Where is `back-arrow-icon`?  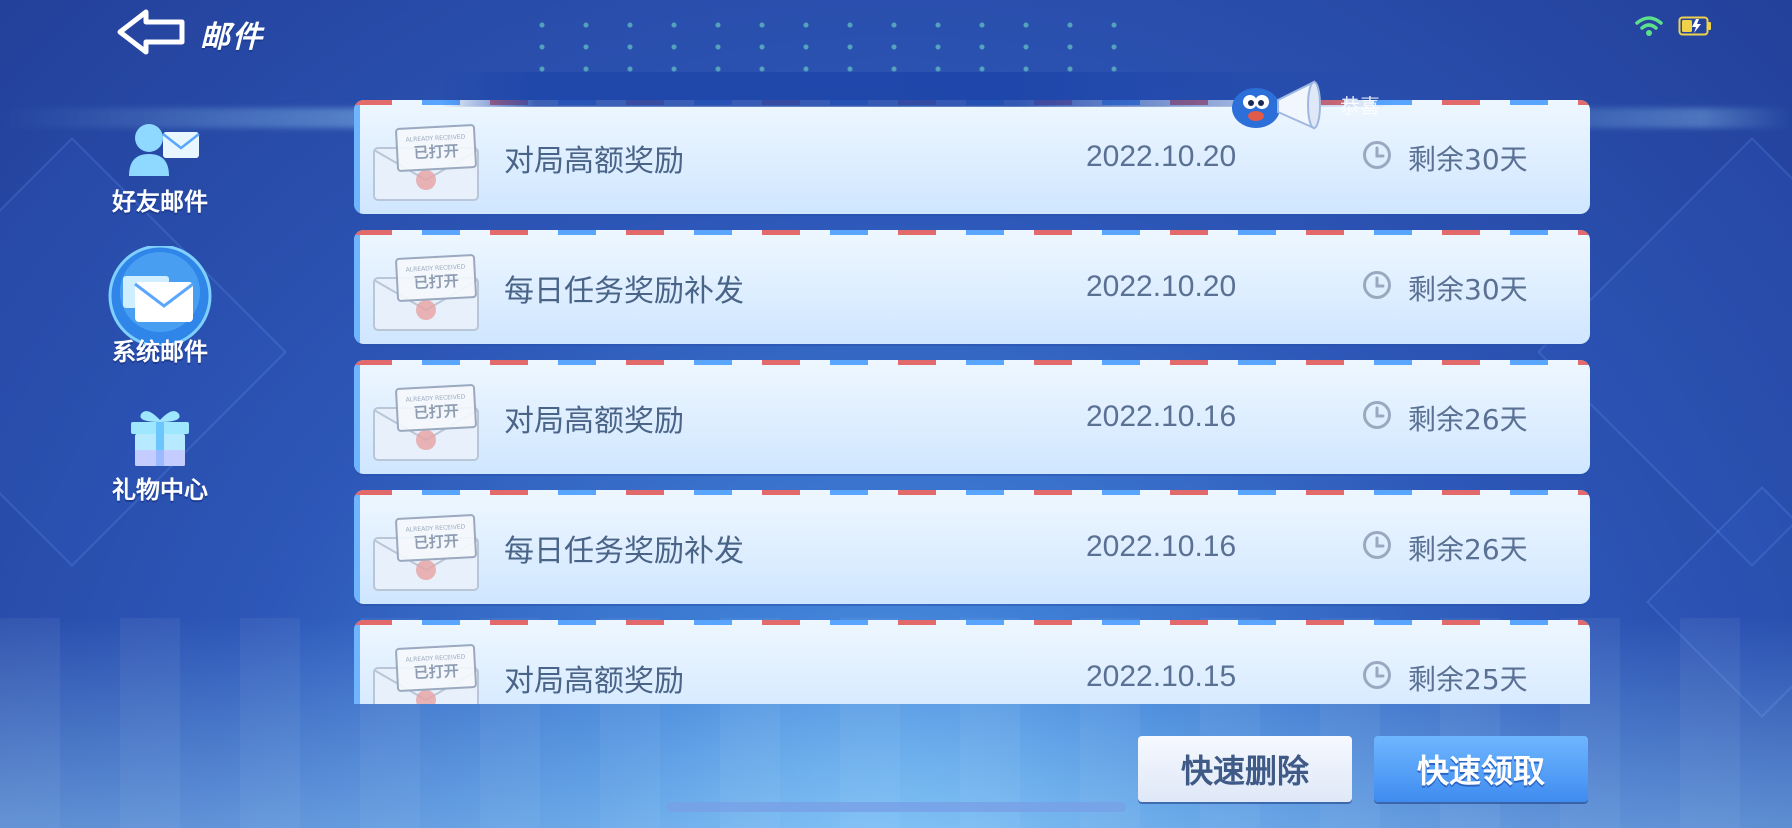
back-arrow-icon is located at coordinates (151, 32).